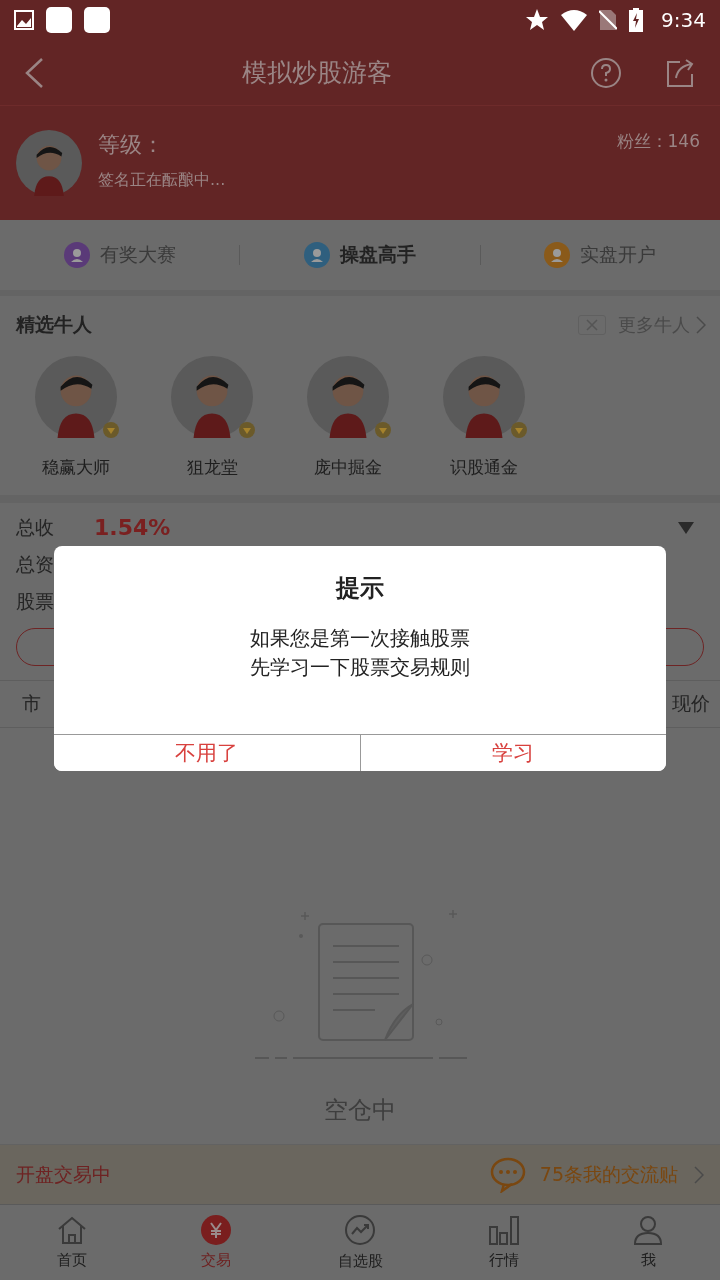 Image resolution: width=720 pixels, height=1280 pixels. What do you see at coordinates (216, 1230) in the screenshot?
I see `yen-icon` at bounding box center [216, 1230].